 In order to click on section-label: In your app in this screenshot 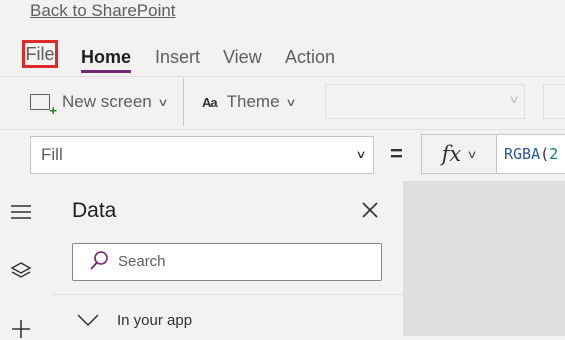, I will do `click(155, 320)`.